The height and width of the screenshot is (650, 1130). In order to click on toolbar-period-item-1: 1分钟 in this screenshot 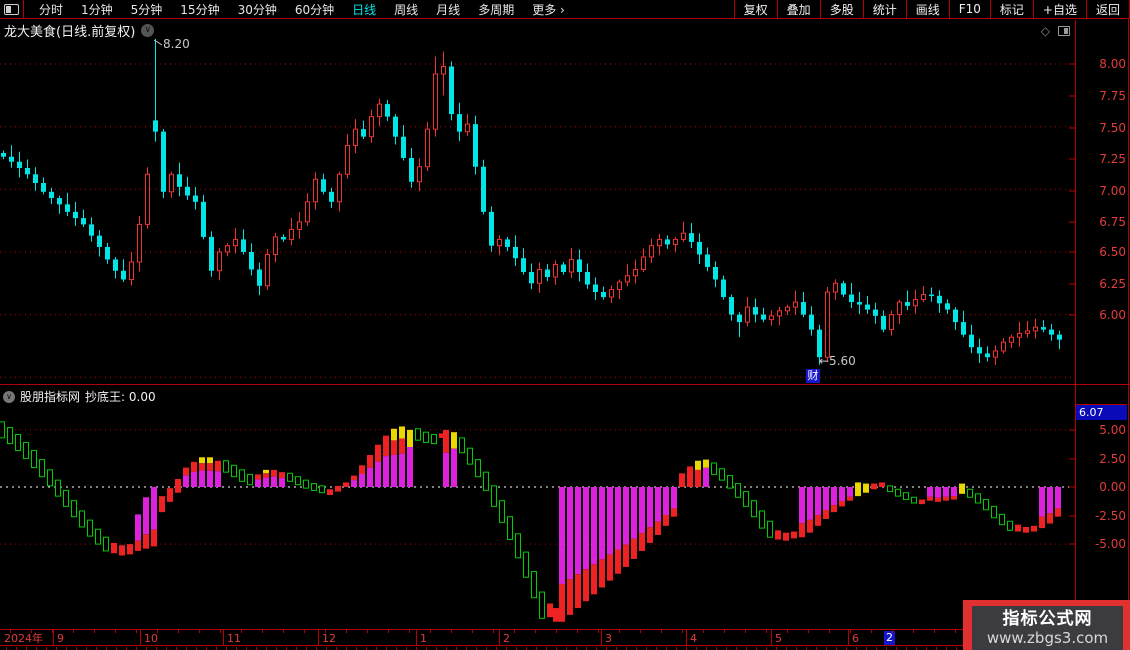, I will do `click(97, 9)`.